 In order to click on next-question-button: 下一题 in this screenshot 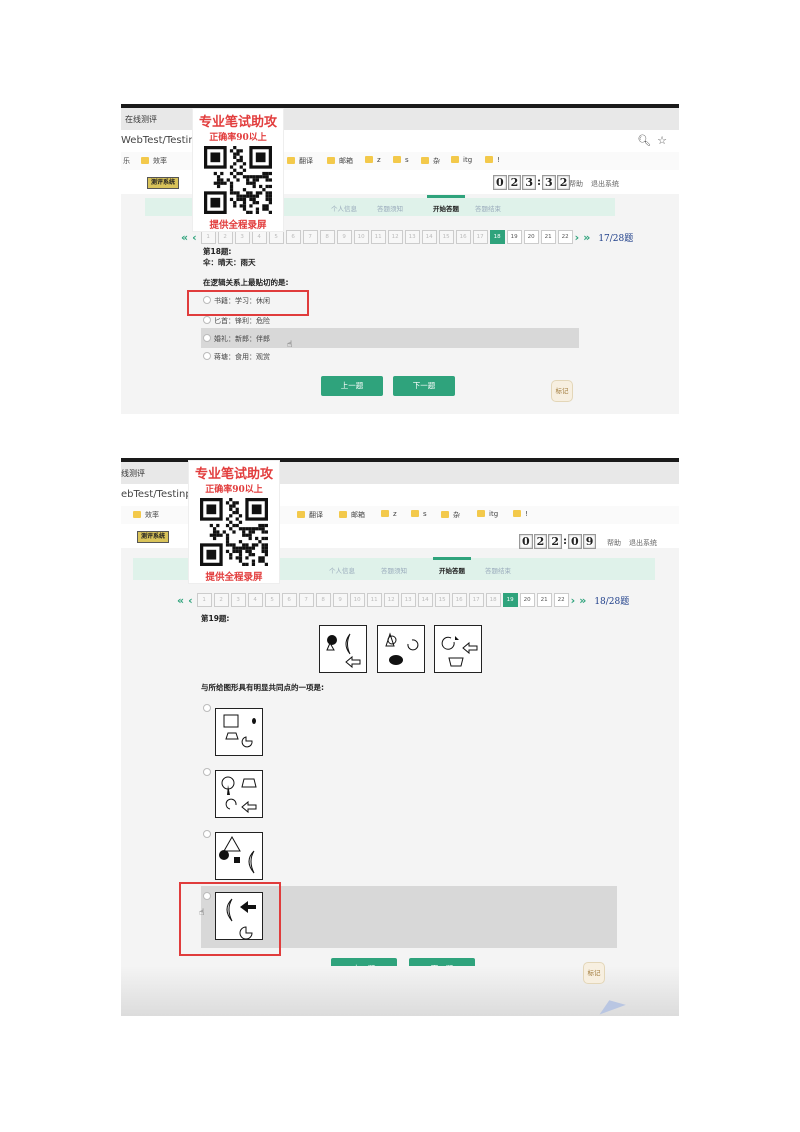, I will do `click(424, 386)`.